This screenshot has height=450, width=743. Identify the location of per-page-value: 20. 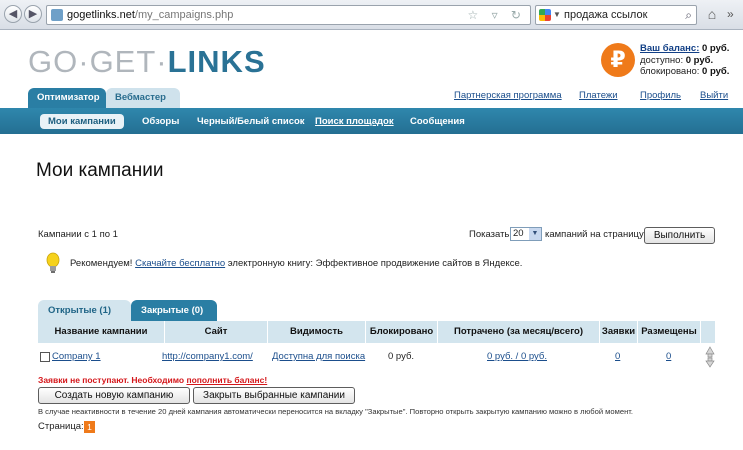
(518, 233).